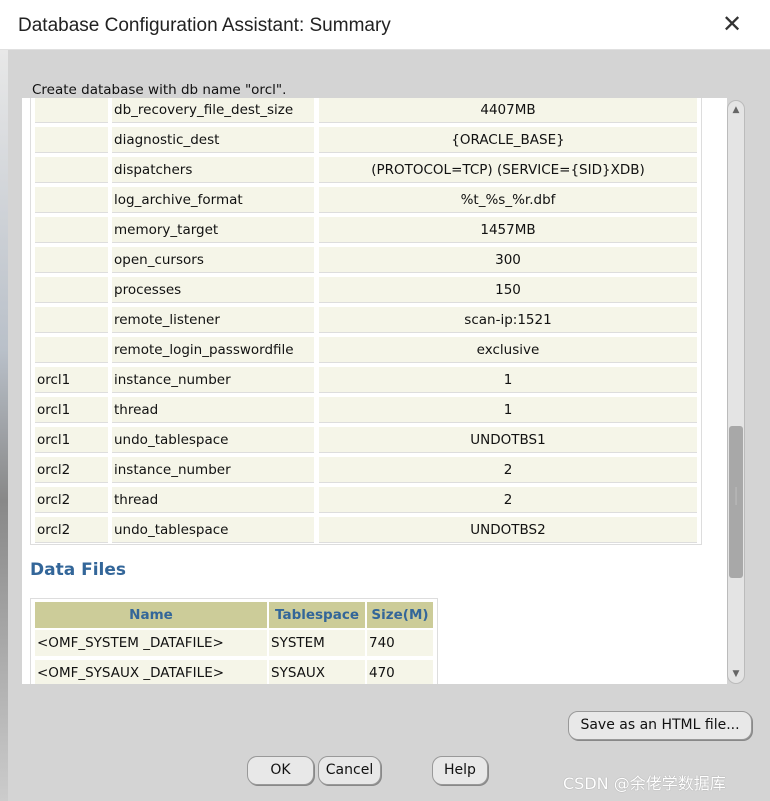 The height and width of the screenshot is (801, 770). What do you see at coordinates (151, 615) in the screenshot?
I see `column-header: Name` at bounding box center [151, 615].